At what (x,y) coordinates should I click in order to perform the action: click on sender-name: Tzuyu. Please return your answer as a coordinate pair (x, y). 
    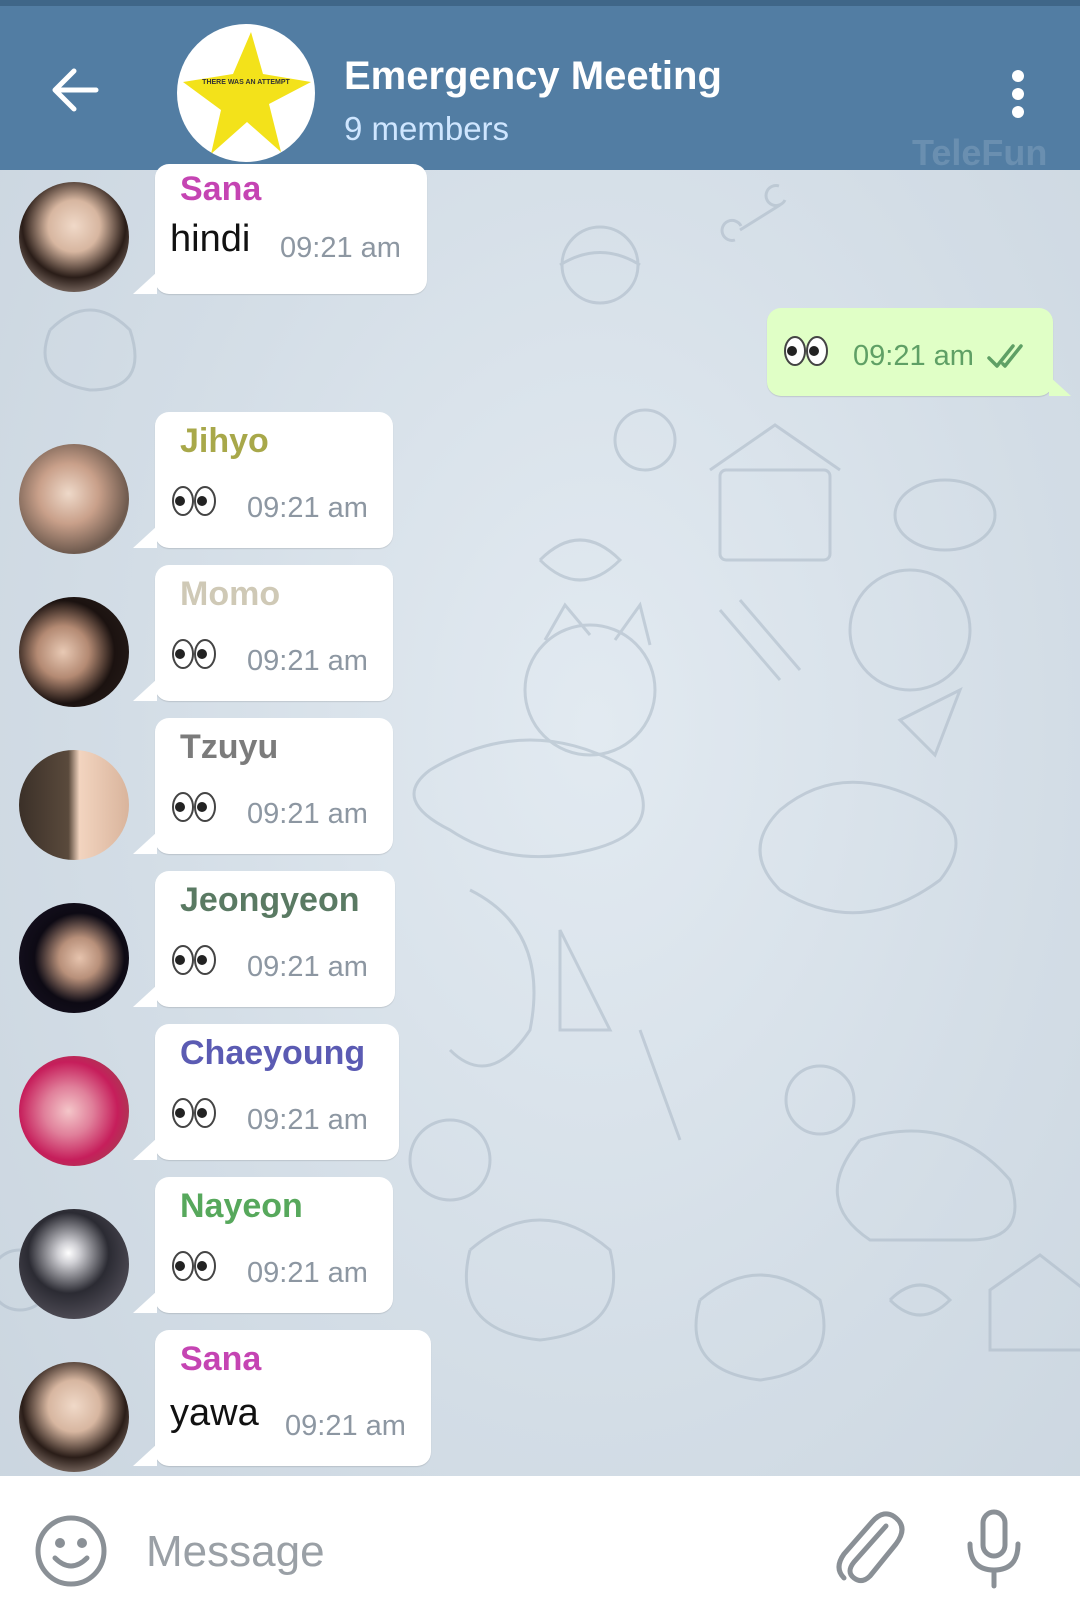
    Looking at the image, I should click on (229, 747).